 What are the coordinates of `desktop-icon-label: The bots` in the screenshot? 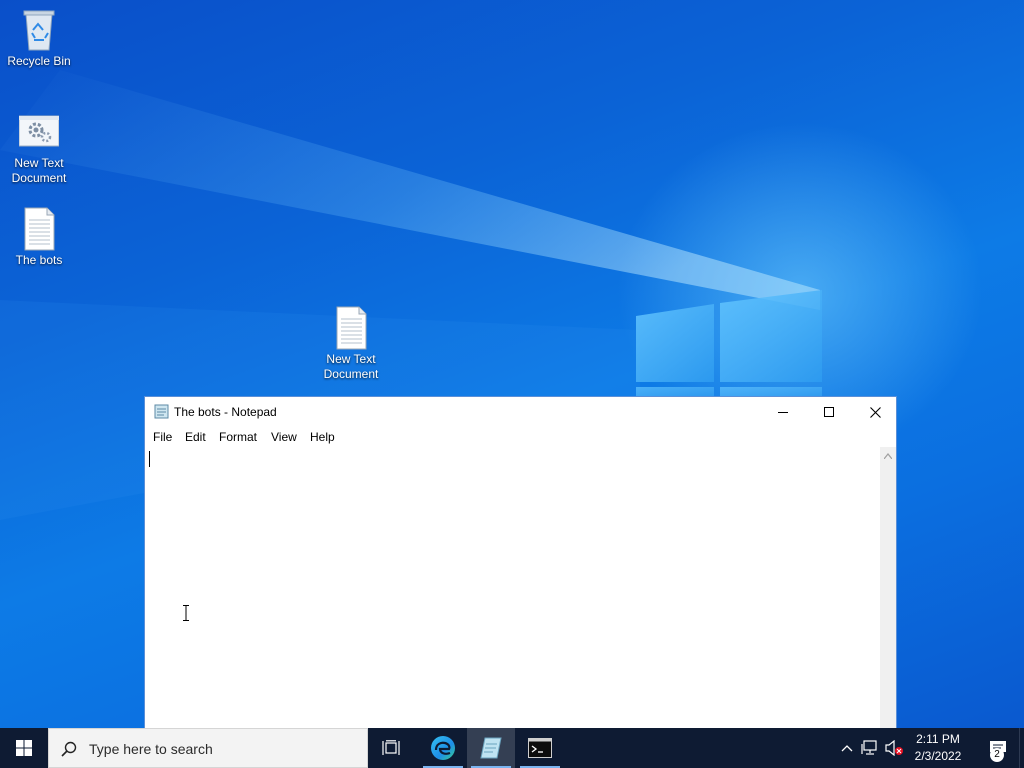 It's located at (39, 260).